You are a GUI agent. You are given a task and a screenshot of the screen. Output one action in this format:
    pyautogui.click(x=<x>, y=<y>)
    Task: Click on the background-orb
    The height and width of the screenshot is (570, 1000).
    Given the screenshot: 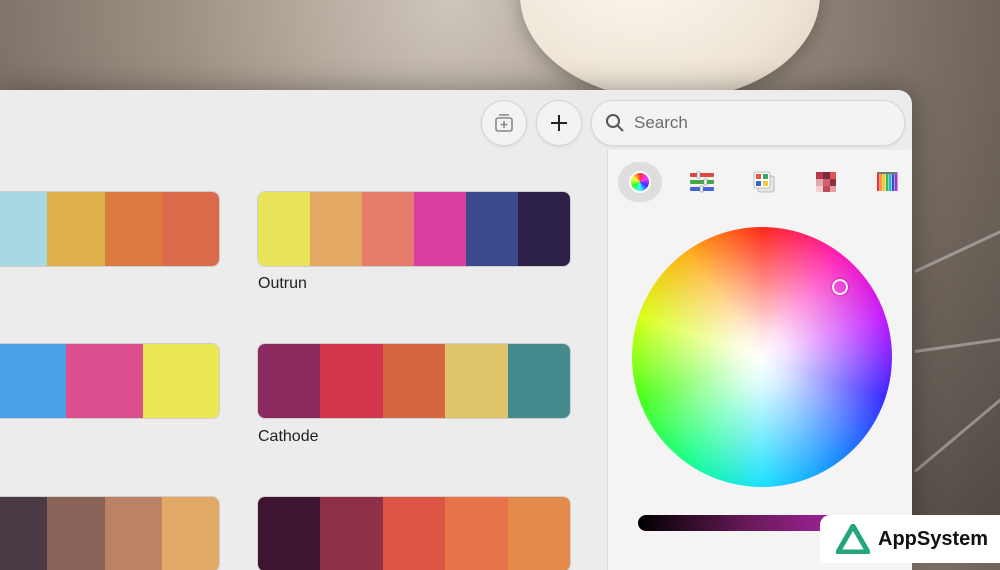 What is the action you would take?
    pyautogui.click(x=670, y=50)
    